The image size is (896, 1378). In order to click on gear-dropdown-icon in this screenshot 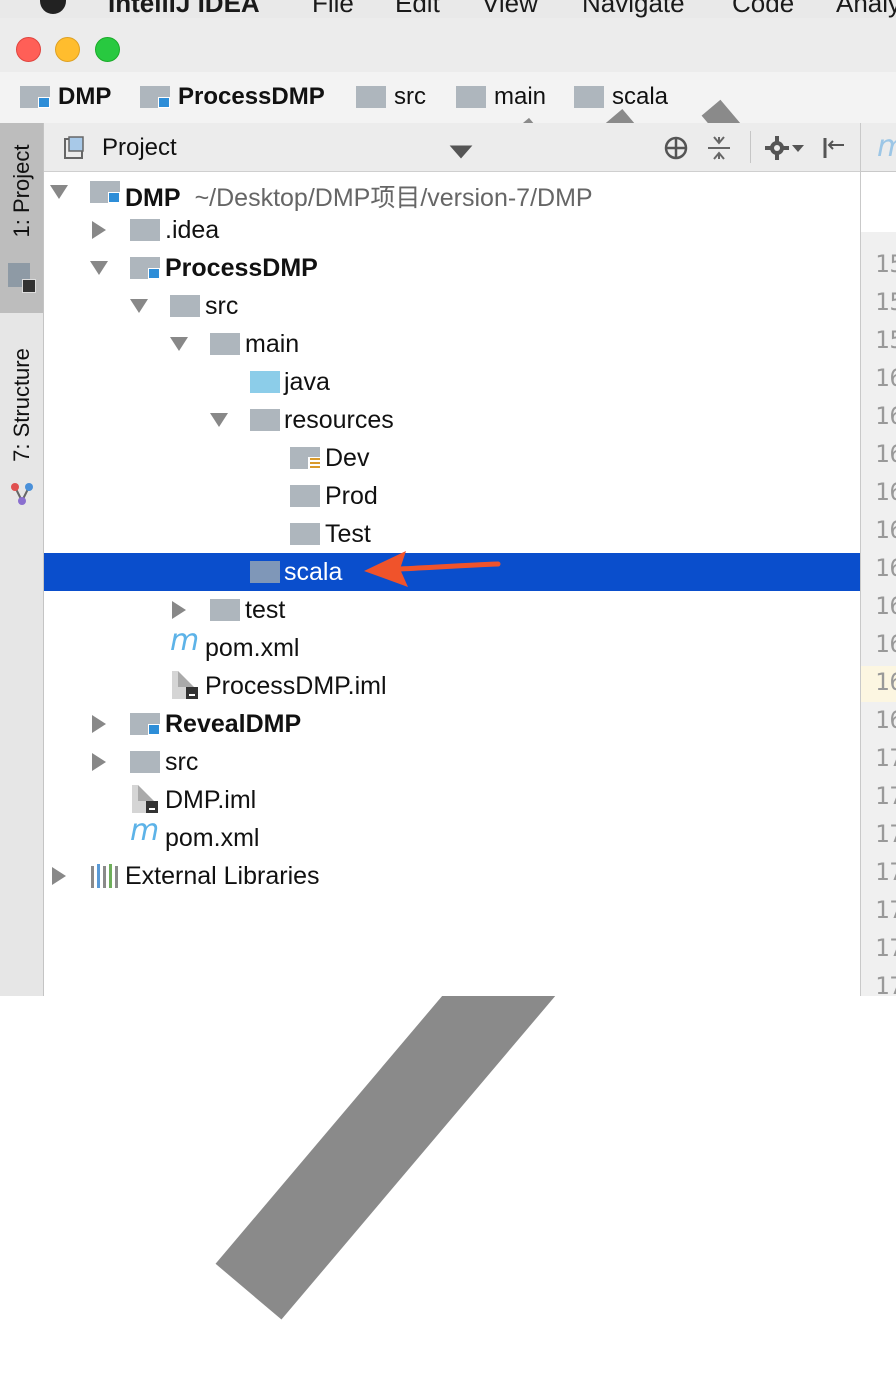, I will do `click(798, 148)`.